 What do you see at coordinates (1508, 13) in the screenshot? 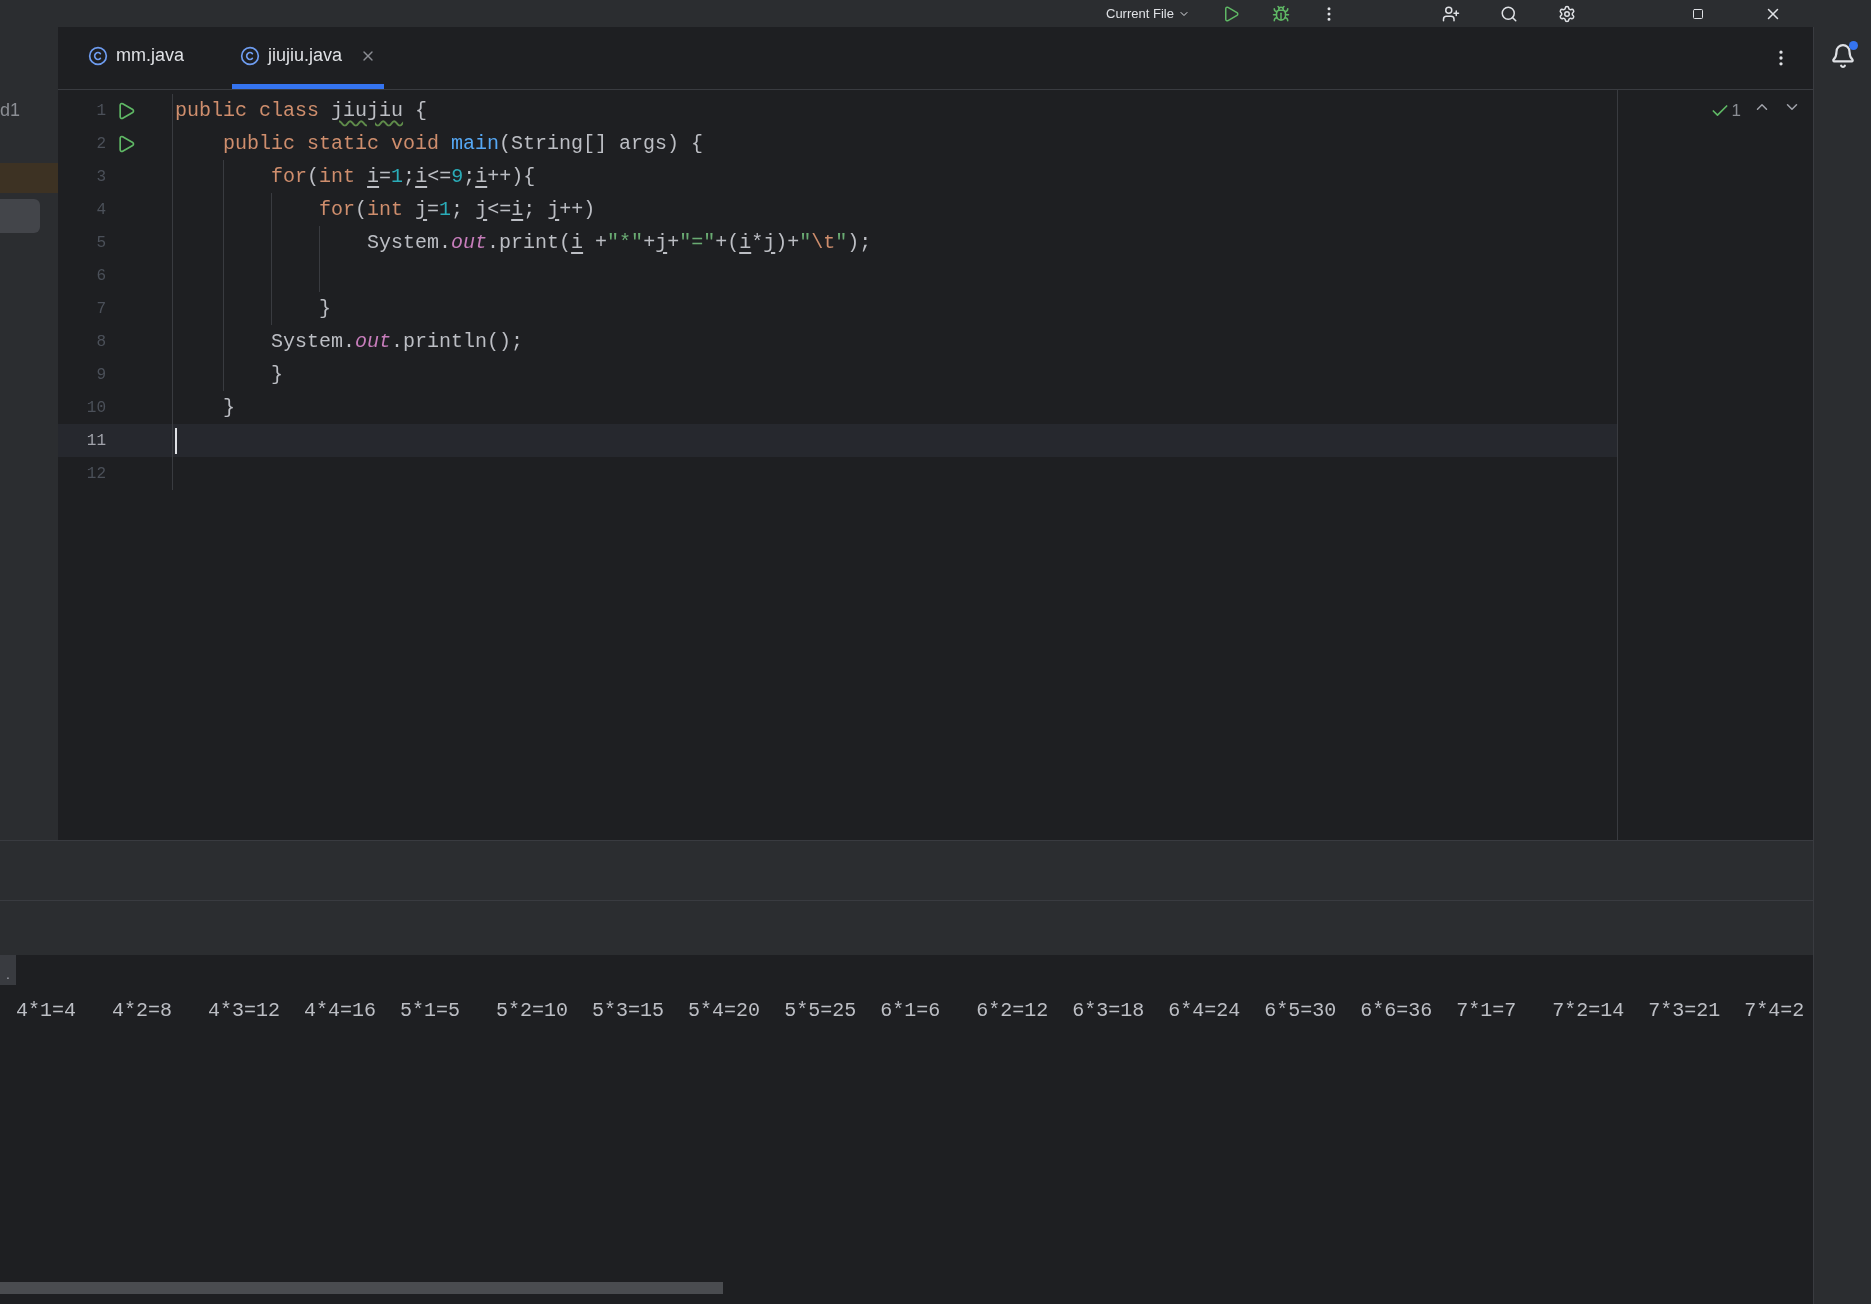
I see `search-icon` at bounding box center [1508, 13].